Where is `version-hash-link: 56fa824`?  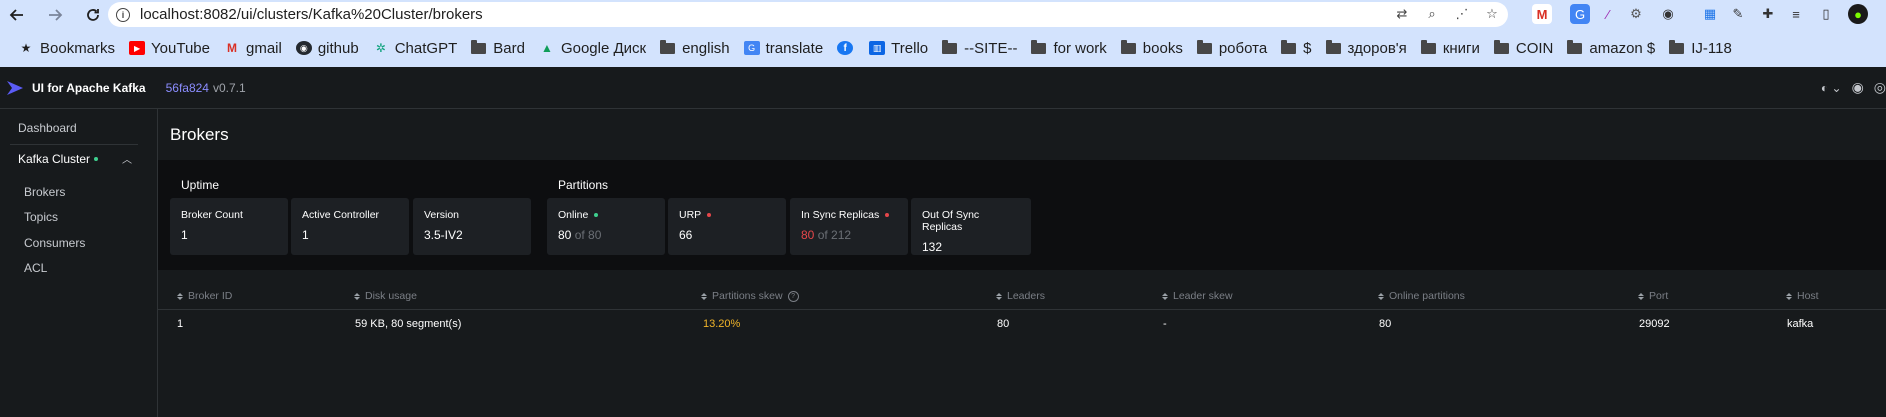 version-hash-link: 56fa824 is located at coordinates (187, 88).